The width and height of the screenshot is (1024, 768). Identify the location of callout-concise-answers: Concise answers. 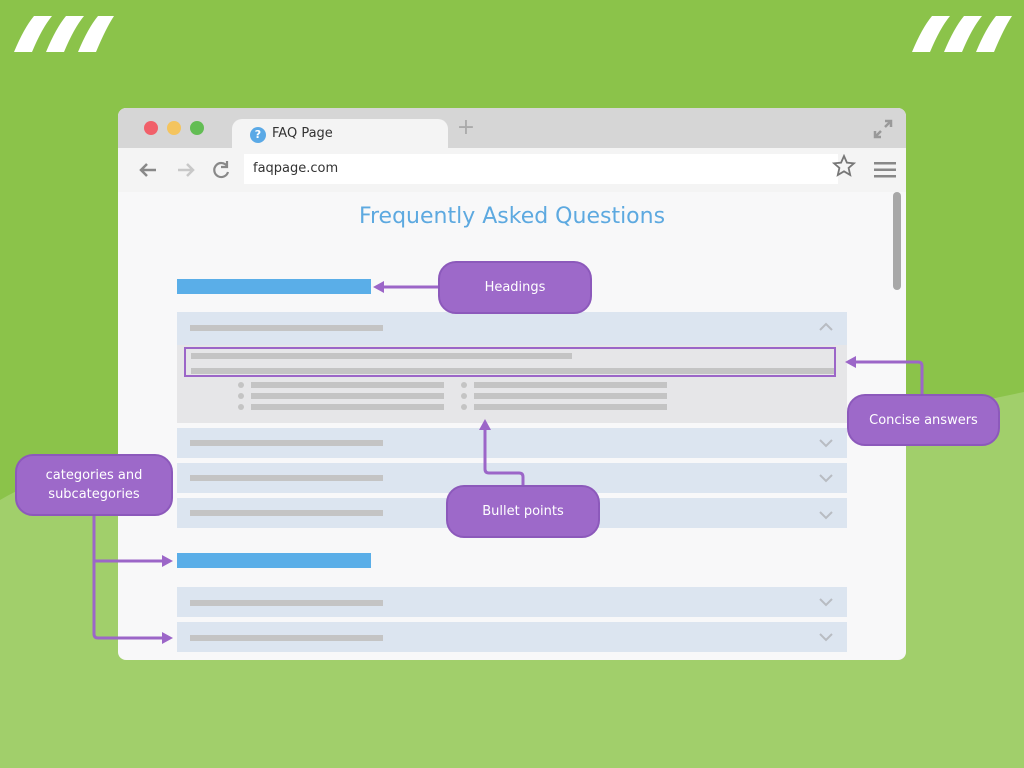
(923, 420).